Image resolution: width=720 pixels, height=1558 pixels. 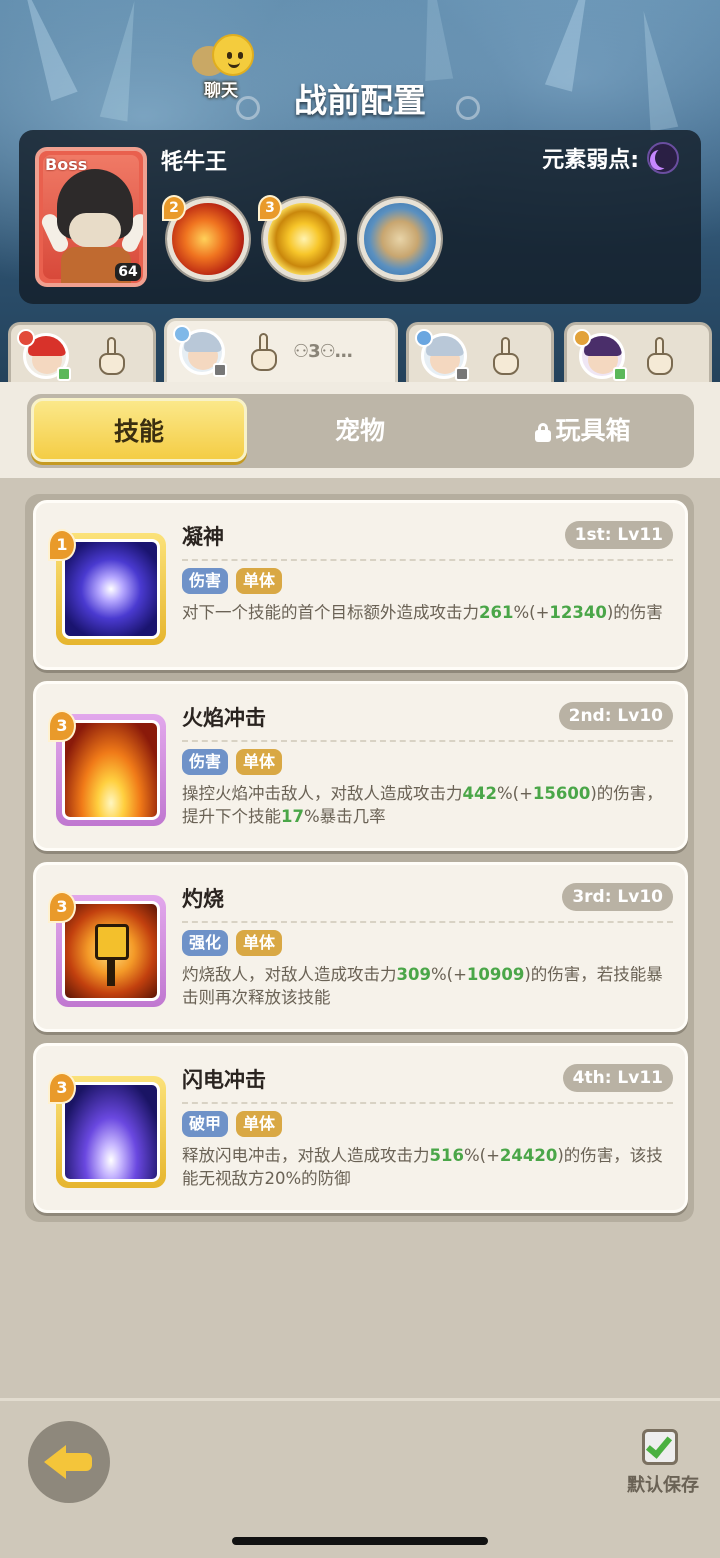 I want to click on fire-element-icon, so click(x=26, y=338).